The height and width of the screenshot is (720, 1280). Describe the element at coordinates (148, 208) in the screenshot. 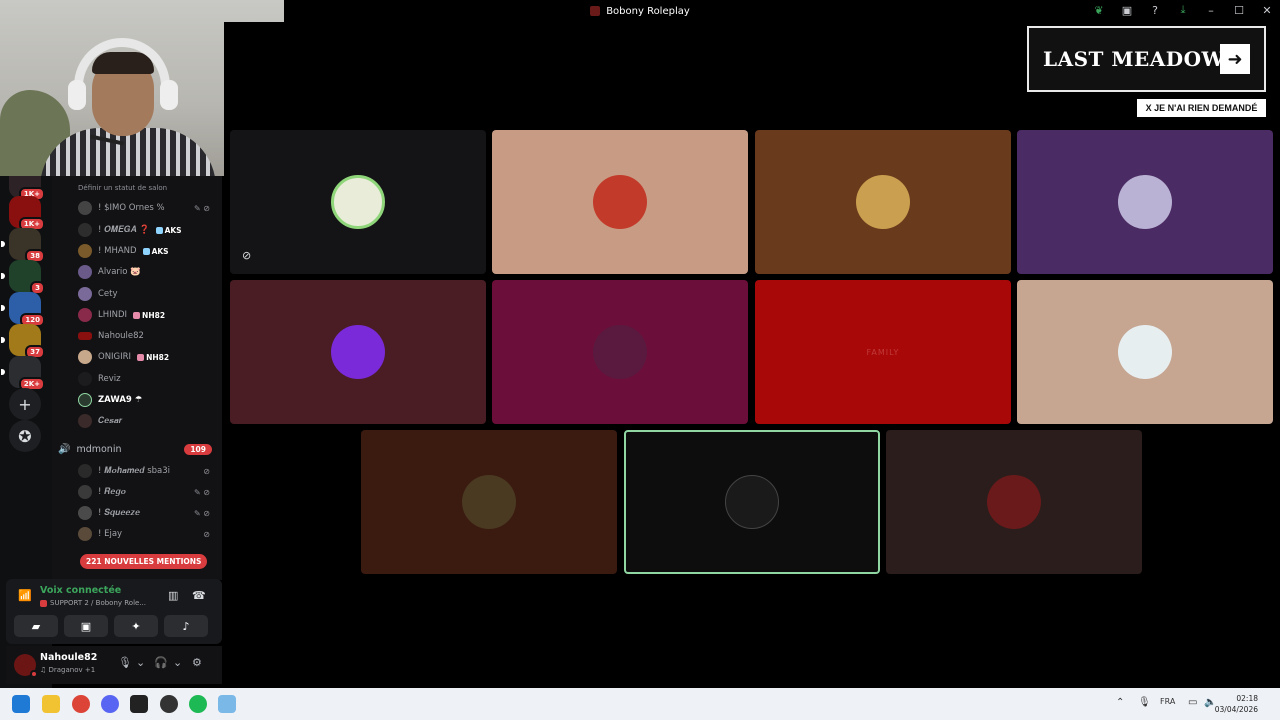

I see `voice-user: ! $IMO Ornes % ✎ ⊘` at that location.